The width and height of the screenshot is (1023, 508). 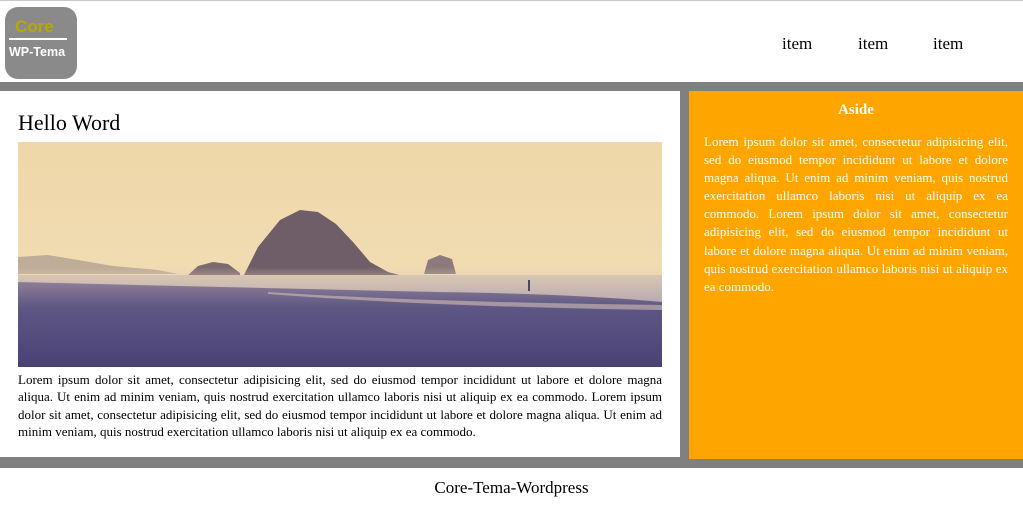 I want to click on footer-text: Core-Tema-Wordpress, so click(x=511, y=487).